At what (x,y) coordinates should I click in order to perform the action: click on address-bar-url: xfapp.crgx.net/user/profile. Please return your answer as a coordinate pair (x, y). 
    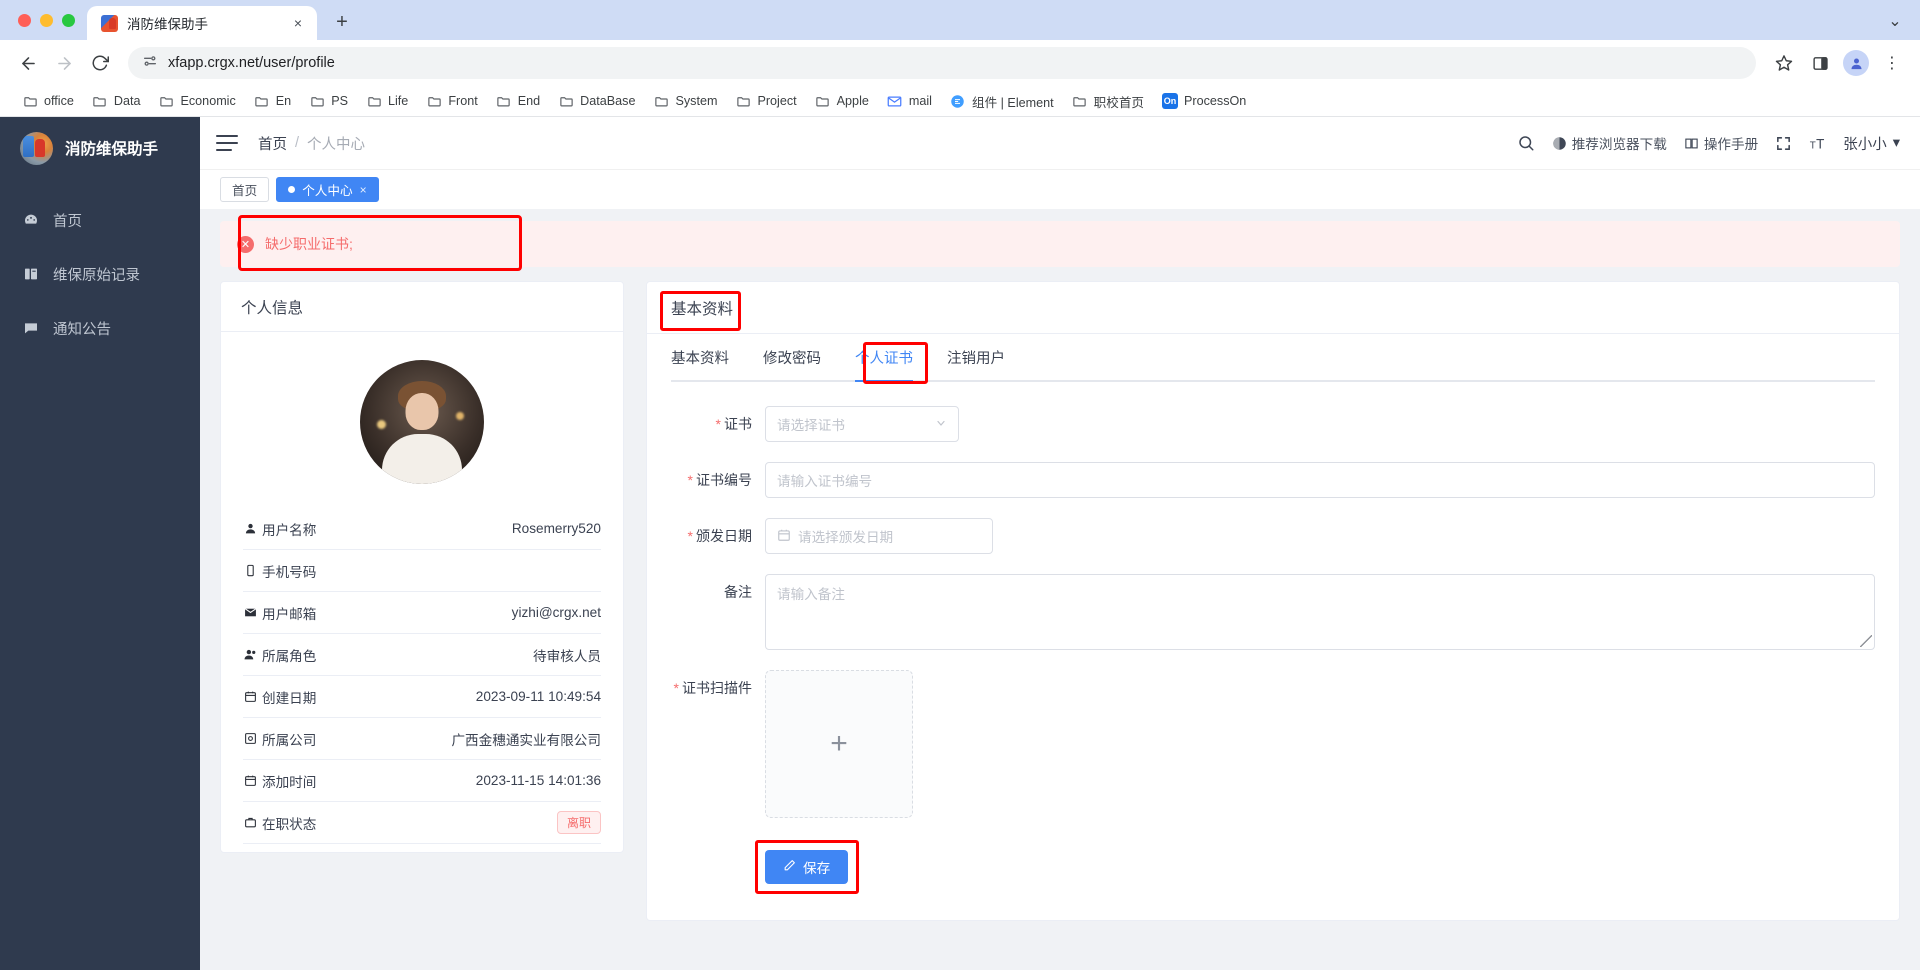
    Looking at the image, I should click on (251, 63).